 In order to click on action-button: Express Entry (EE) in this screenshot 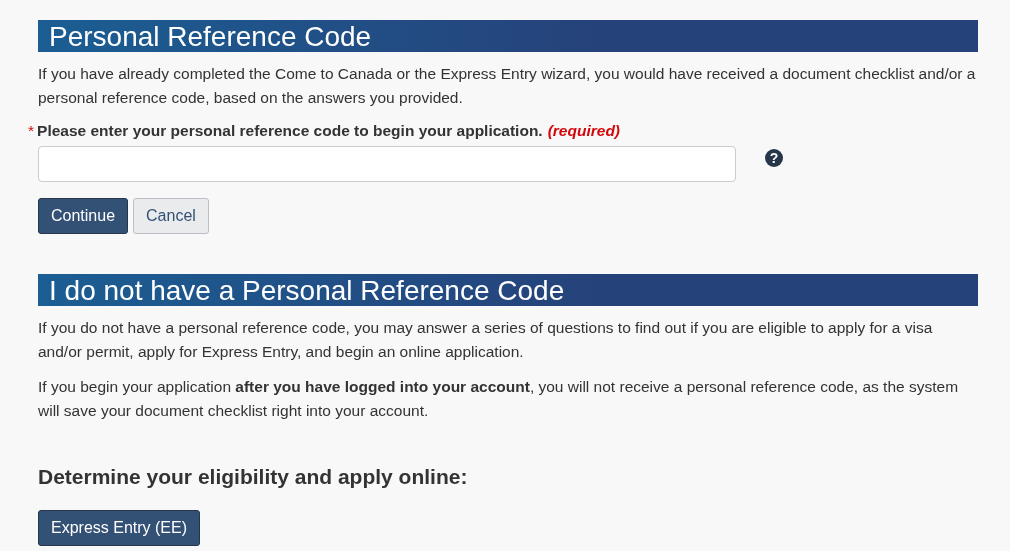, I will do `click(119, 528)`.